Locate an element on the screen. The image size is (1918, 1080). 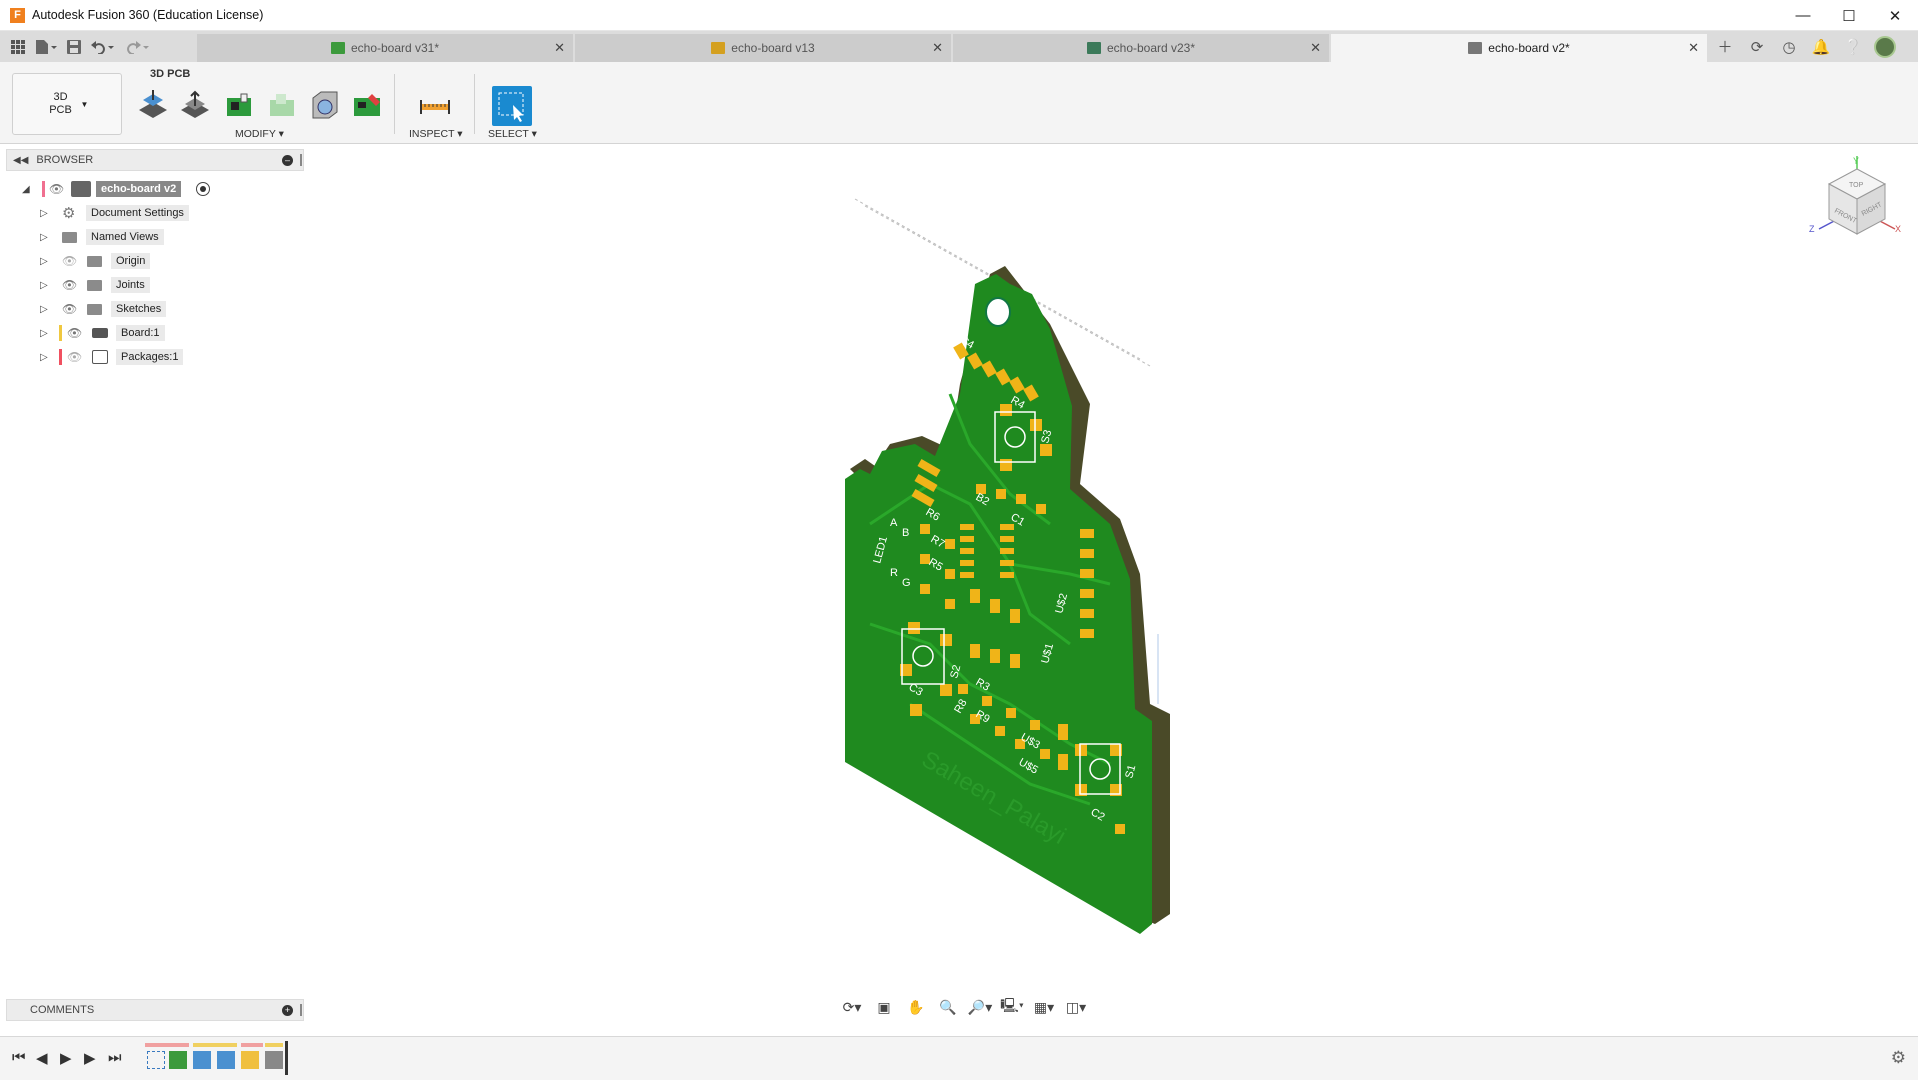
3d-pcb-document-icon is located at coordinates (1475, 48).